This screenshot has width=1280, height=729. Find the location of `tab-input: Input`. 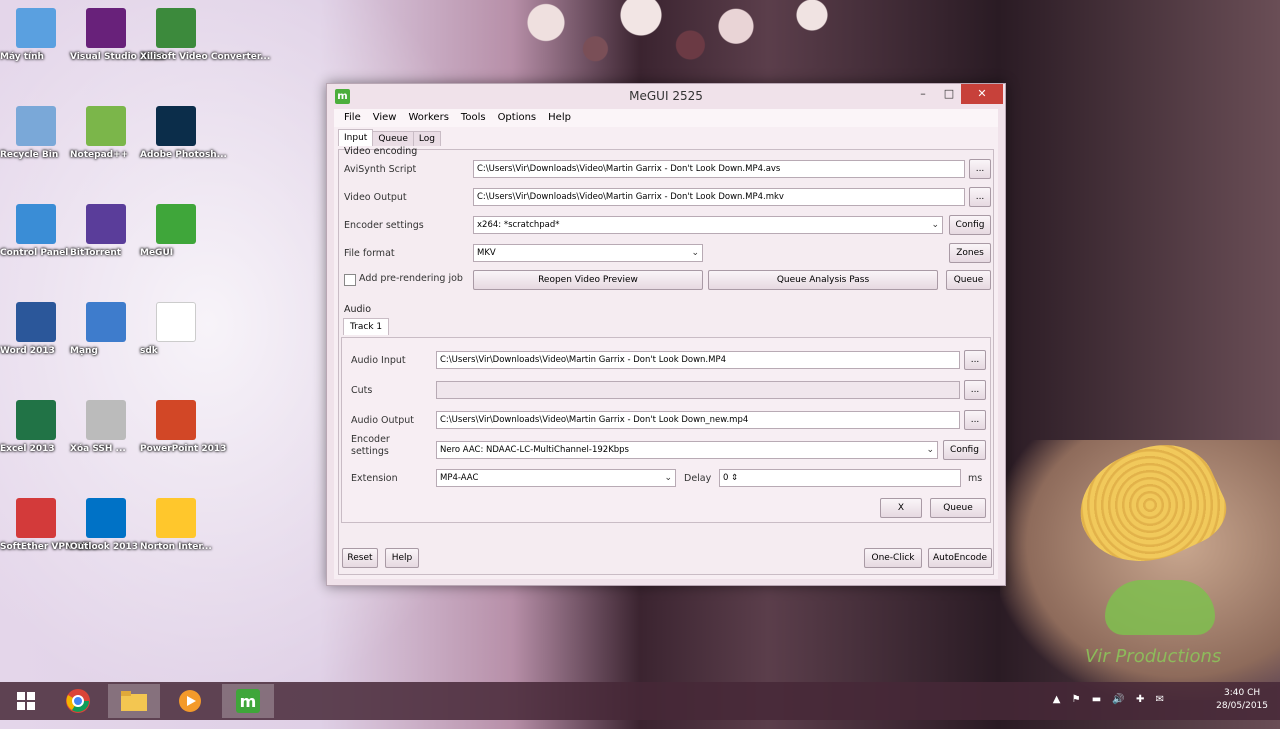

tab-input: Input is located at coordinates (356, 137).